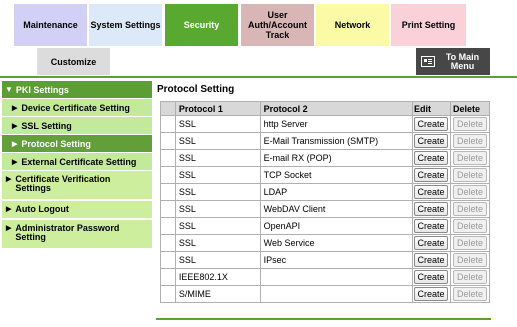 The image size is (517, 327). I want to click on sidebar-item-device-certificate-setting: ▶ Device Certificate Setting, so click(77, 107).